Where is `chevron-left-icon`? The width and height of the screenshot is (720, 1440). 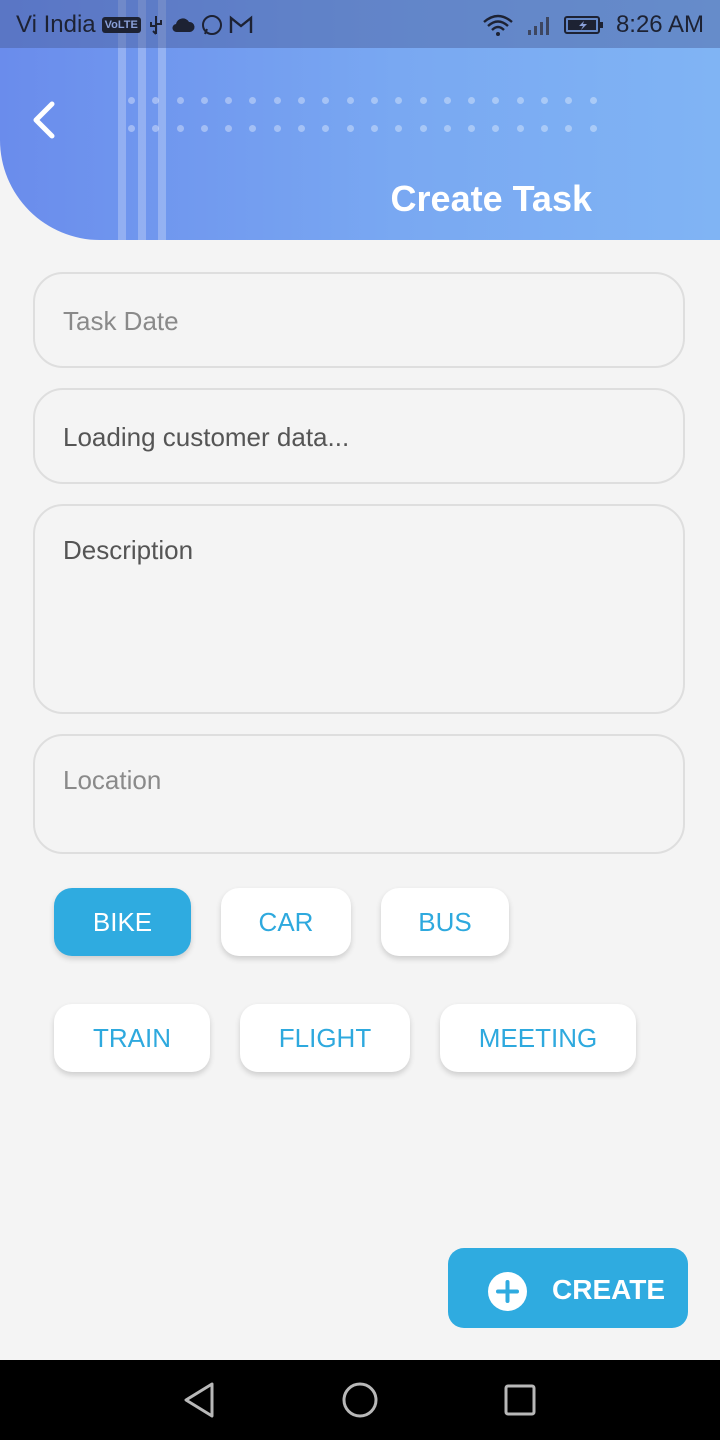 chevron-left-icon is located at coordinates (44, 120).